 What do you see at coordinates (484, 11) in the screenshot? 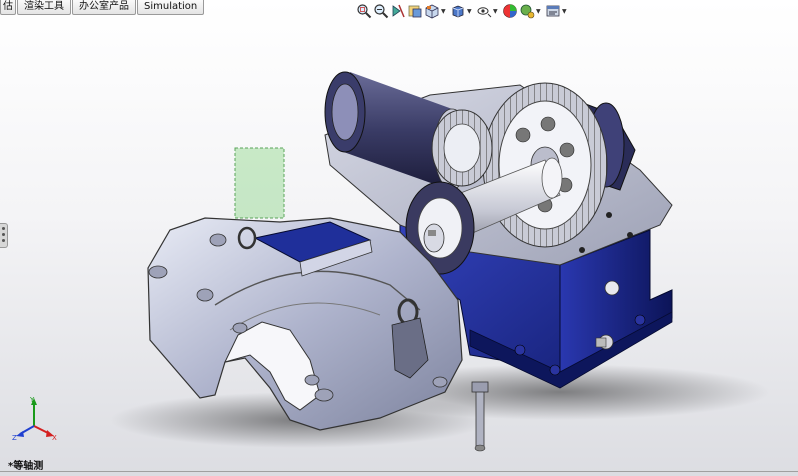
I see `hide-show-icon` at bounding box center [484, 11].